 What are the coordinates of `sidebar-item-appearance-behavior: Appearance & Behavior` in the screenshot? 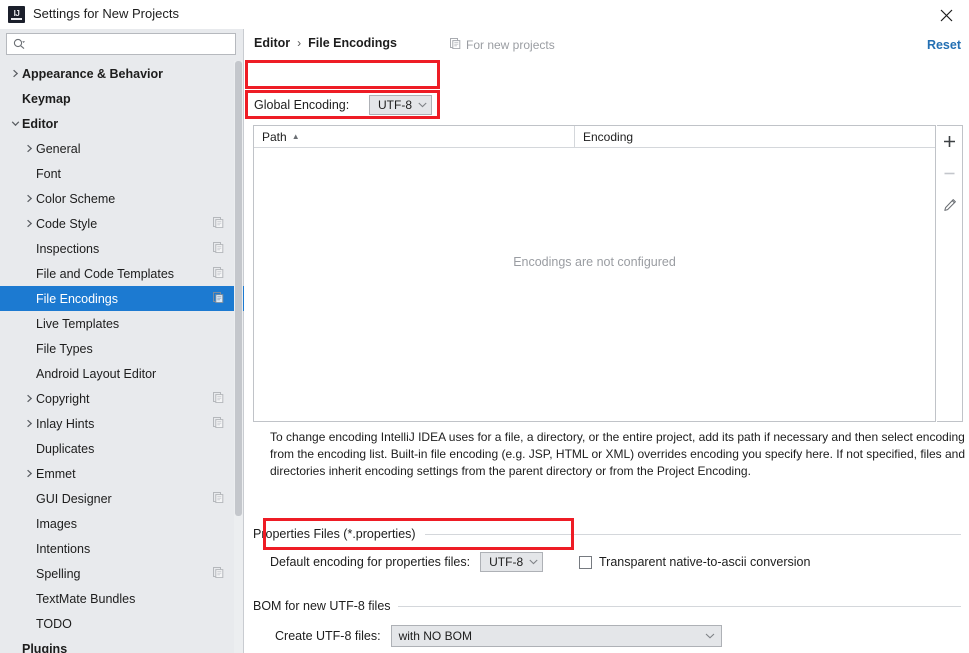 It's located at (122, 73).